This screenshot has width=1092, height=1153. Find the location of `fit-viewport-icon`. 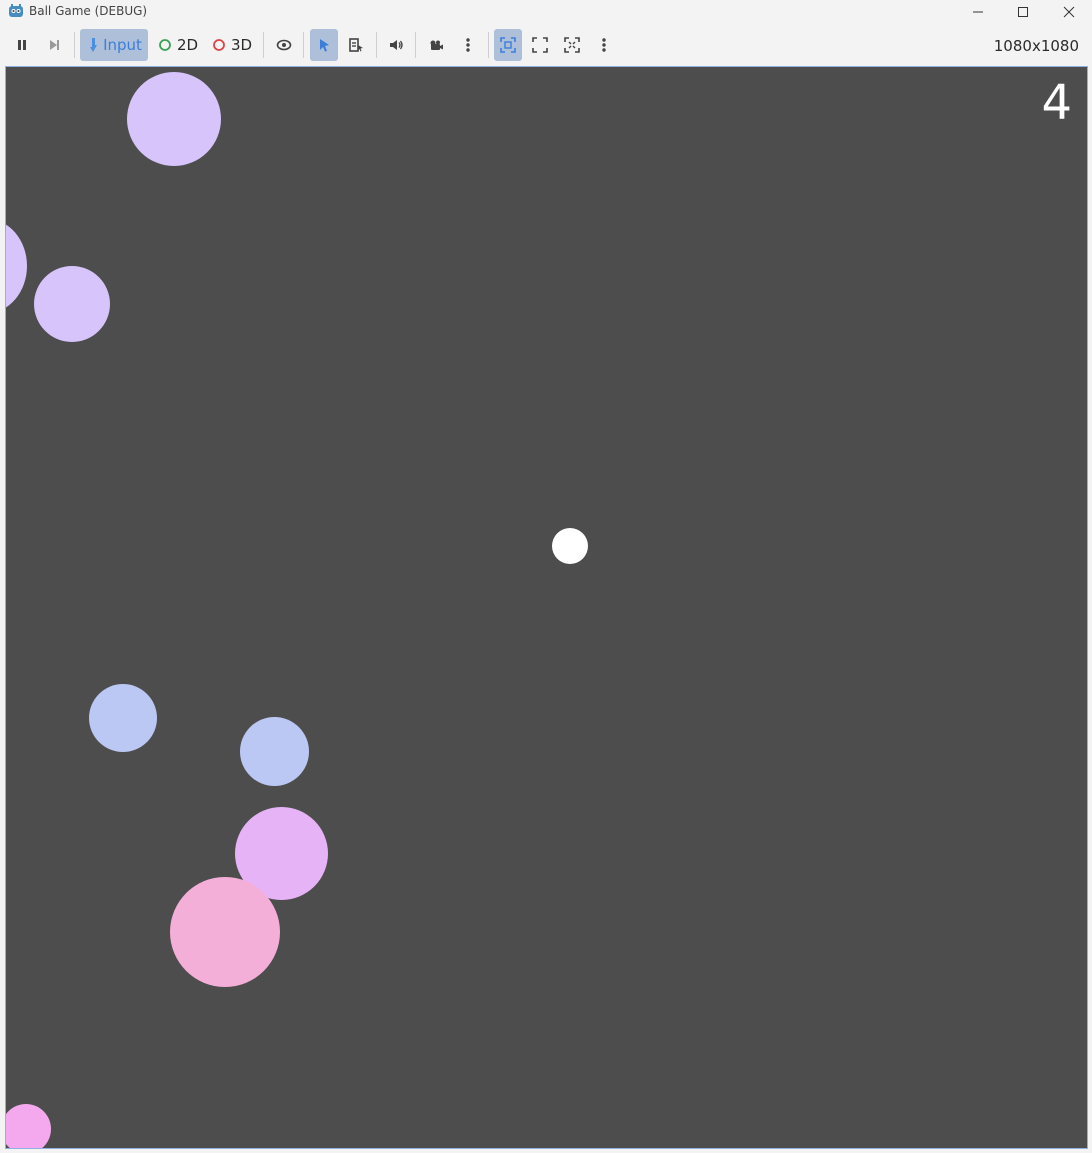

fit-viewport-icon is located at coordinates (508, 45).